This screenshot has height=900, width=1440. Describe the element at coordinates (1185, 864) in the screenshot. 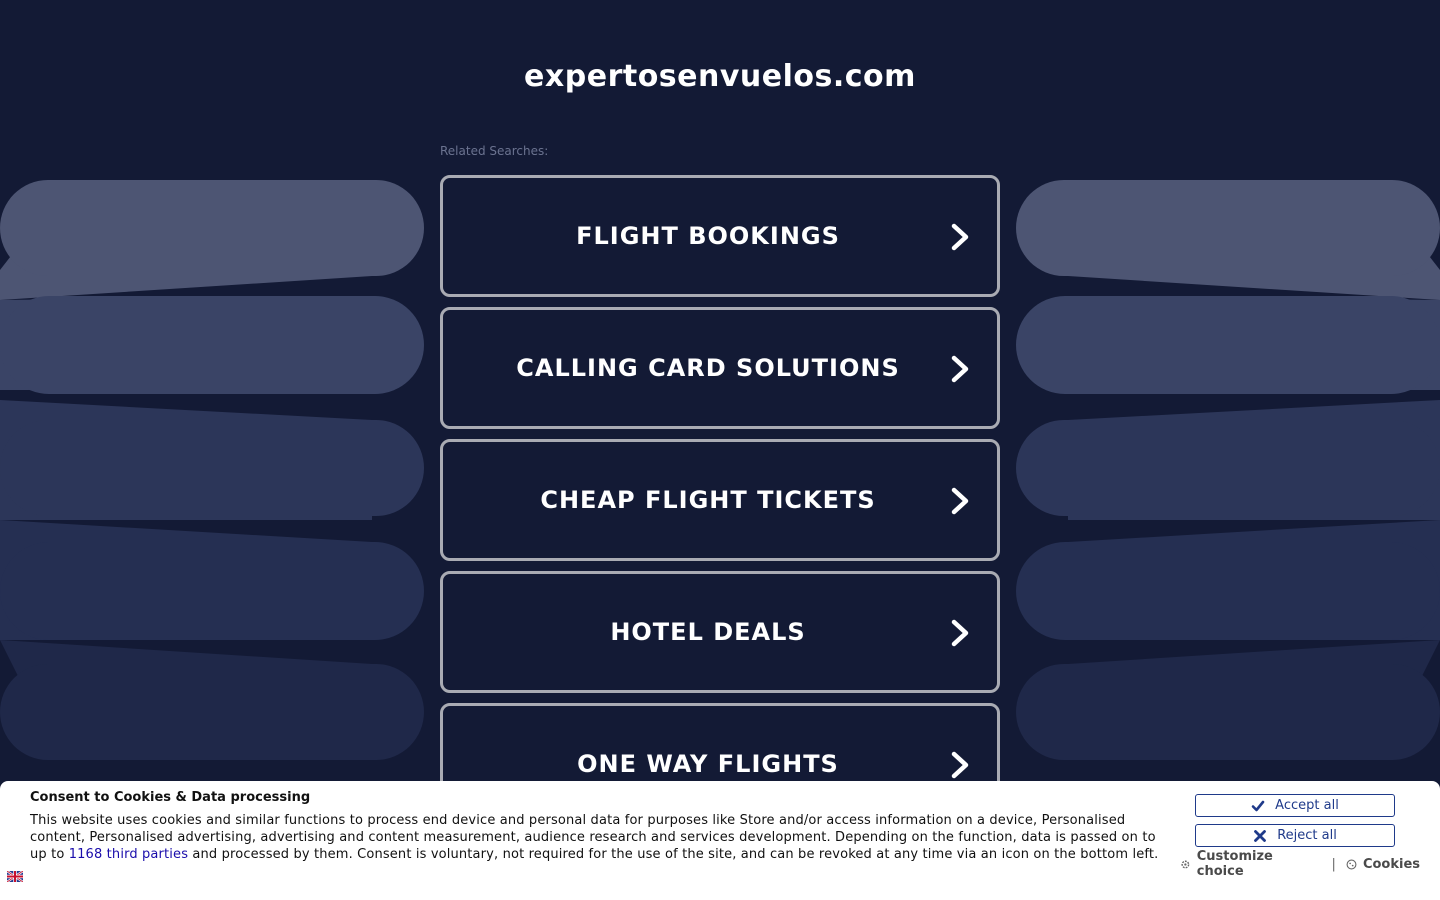

I see `gear-icon` at that location.